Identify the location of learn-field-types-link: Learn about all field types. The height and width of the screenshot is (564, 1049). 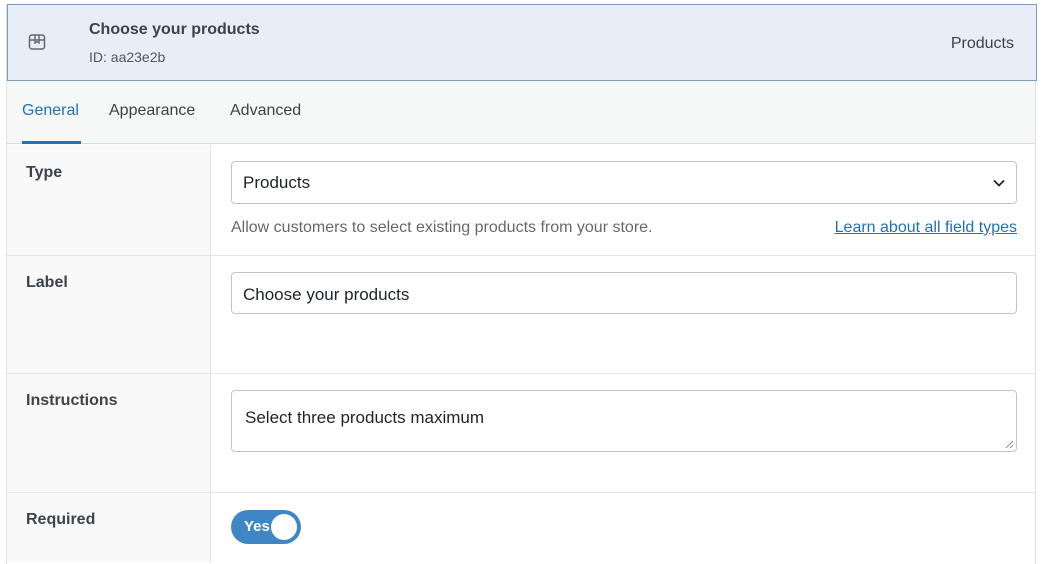
(926, 228).